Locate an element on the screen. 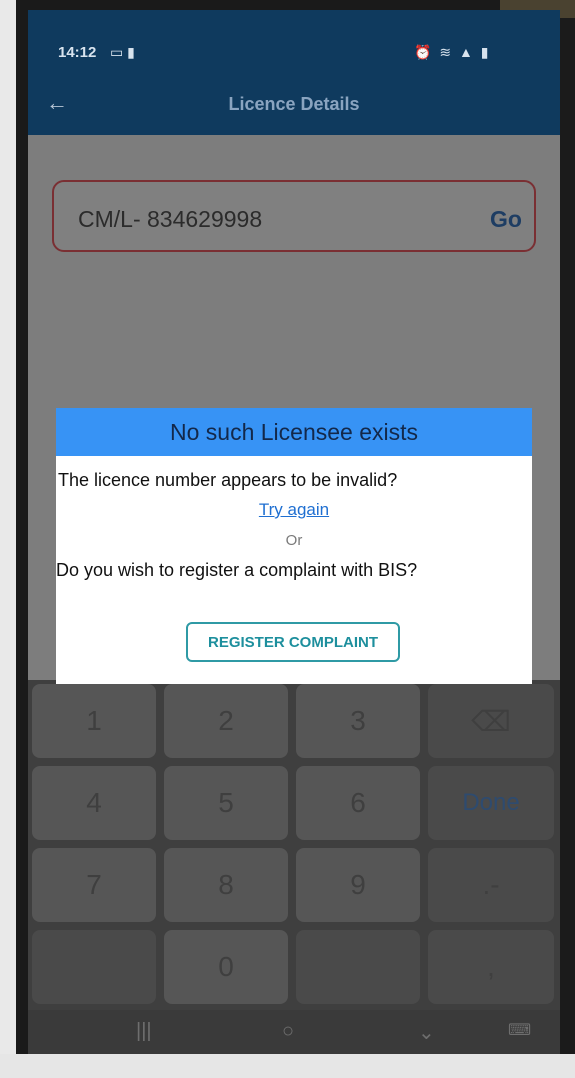 This screenshot has height=1078, width=575. backspace-icon: ⌫ is located at coordinates (491, 721).